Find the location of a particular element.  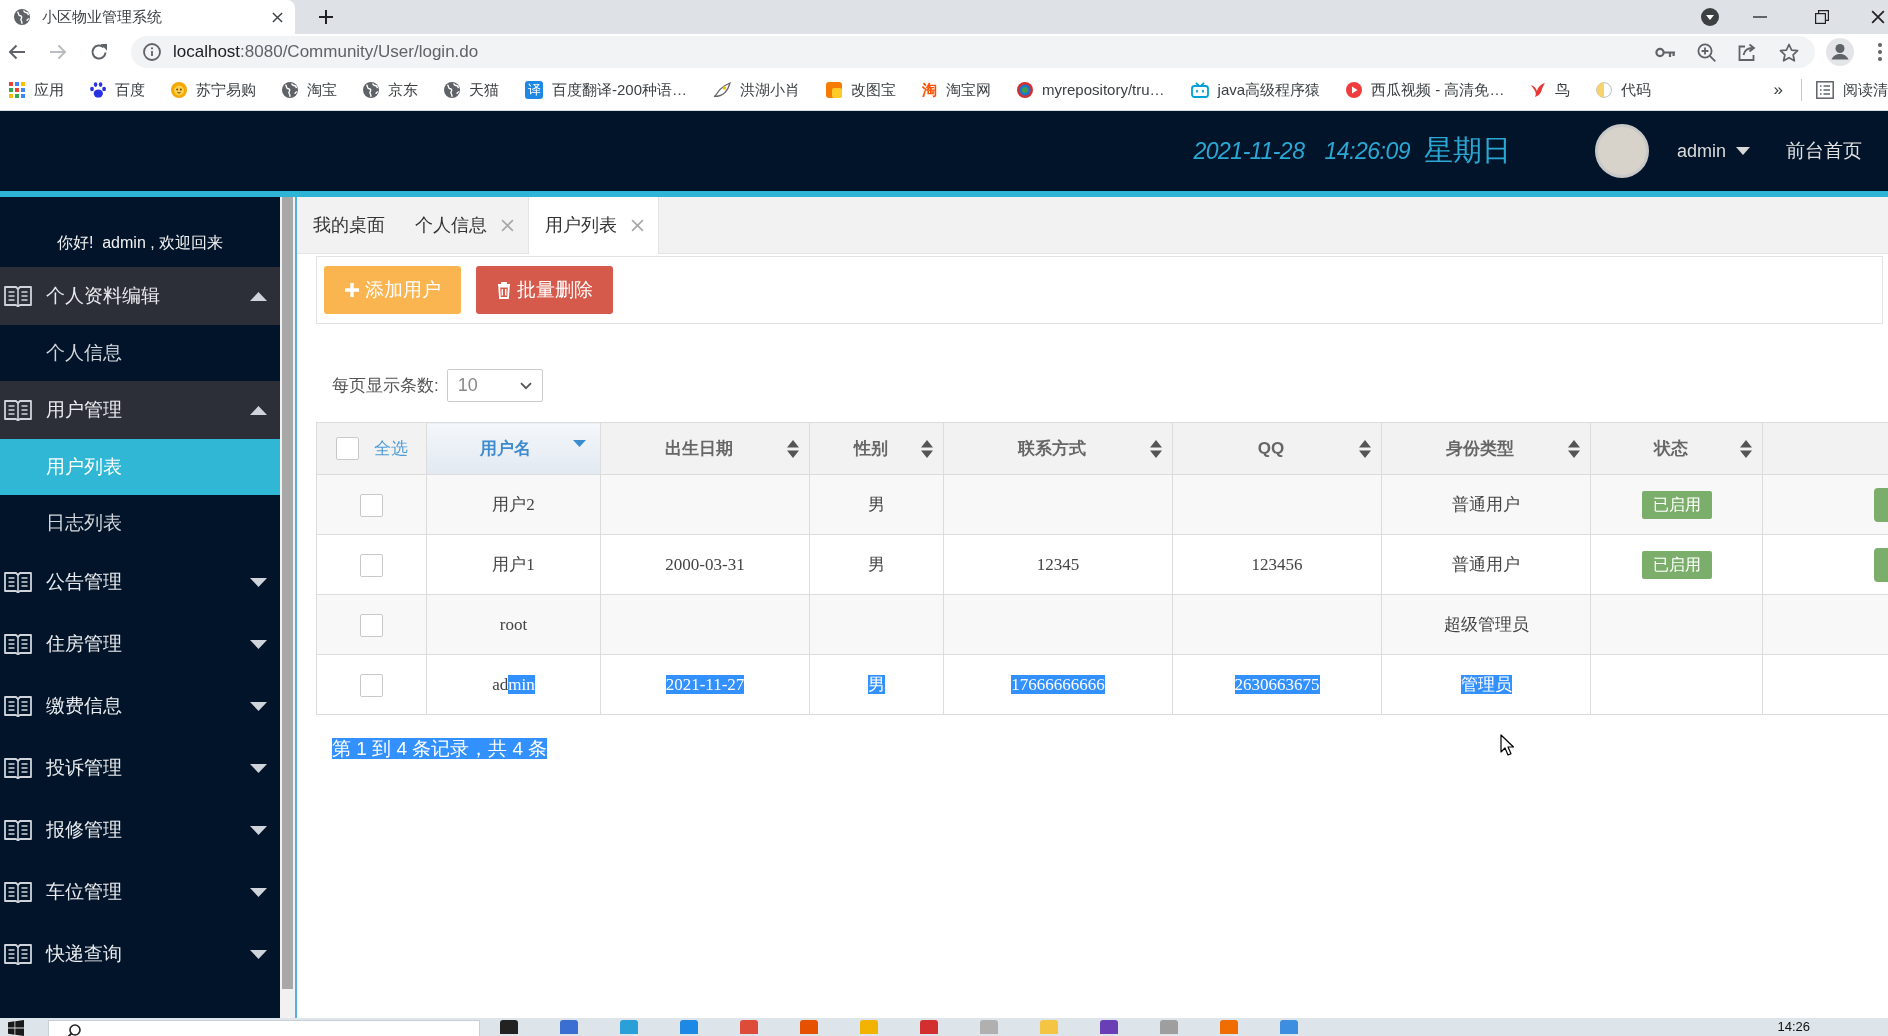

bookmark: 淘宝 is located at coordinates (309, 90).